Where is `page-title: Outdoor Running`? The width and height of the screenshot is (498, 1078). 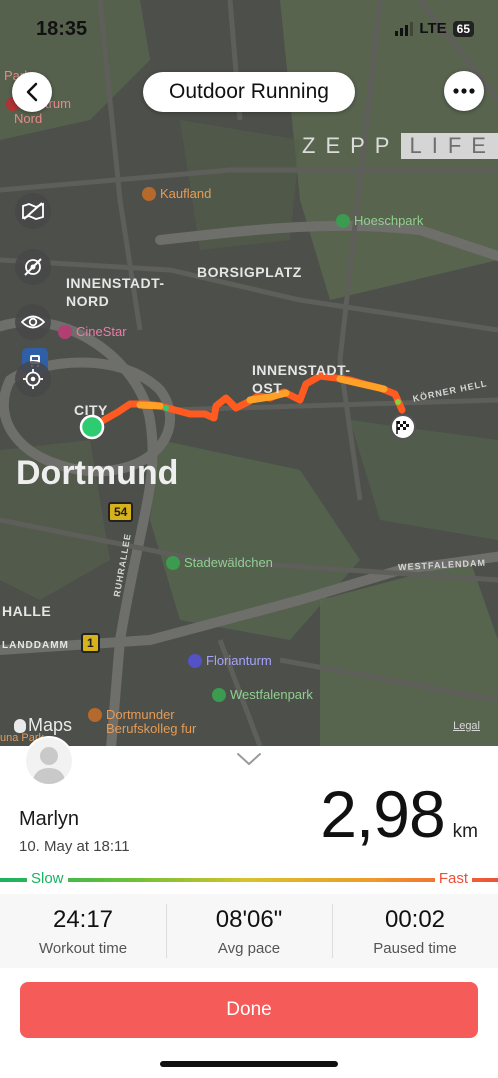
page-title: Outdoor Running is located at coordinates (249, 92).